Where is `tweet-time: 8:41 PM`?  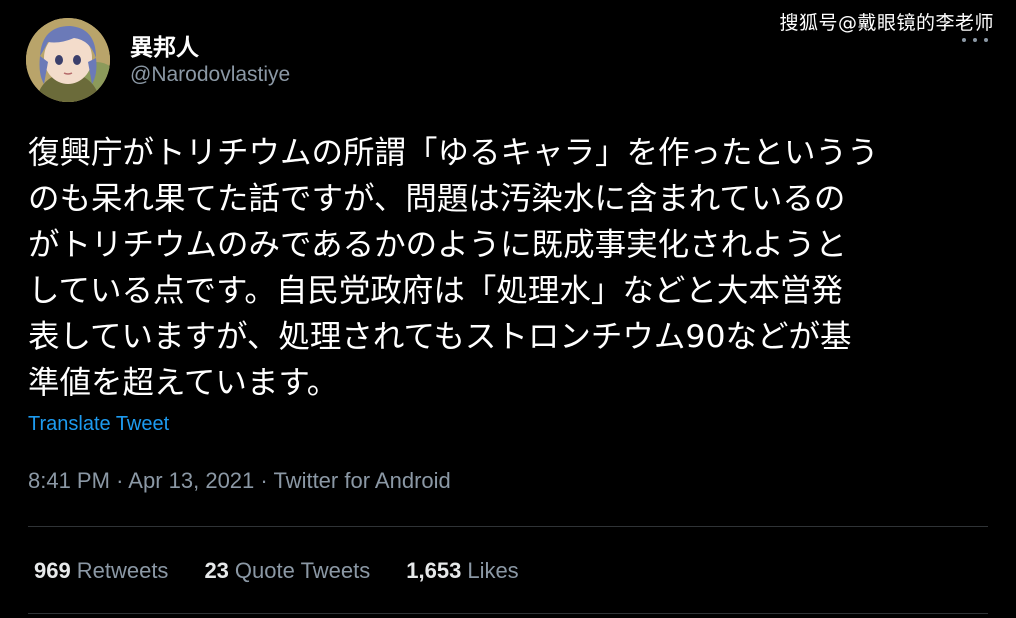
tweet-time: 8:41 PM is located at coordinates (69, 480).